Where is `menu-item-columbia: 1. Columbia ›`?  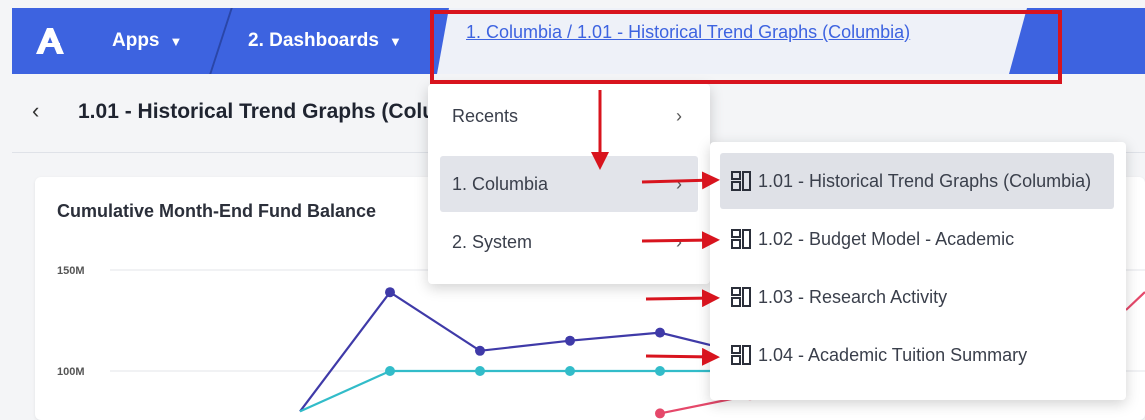
menu-item-columbia: 1. Columbia › is located at coordinates (569, 184).